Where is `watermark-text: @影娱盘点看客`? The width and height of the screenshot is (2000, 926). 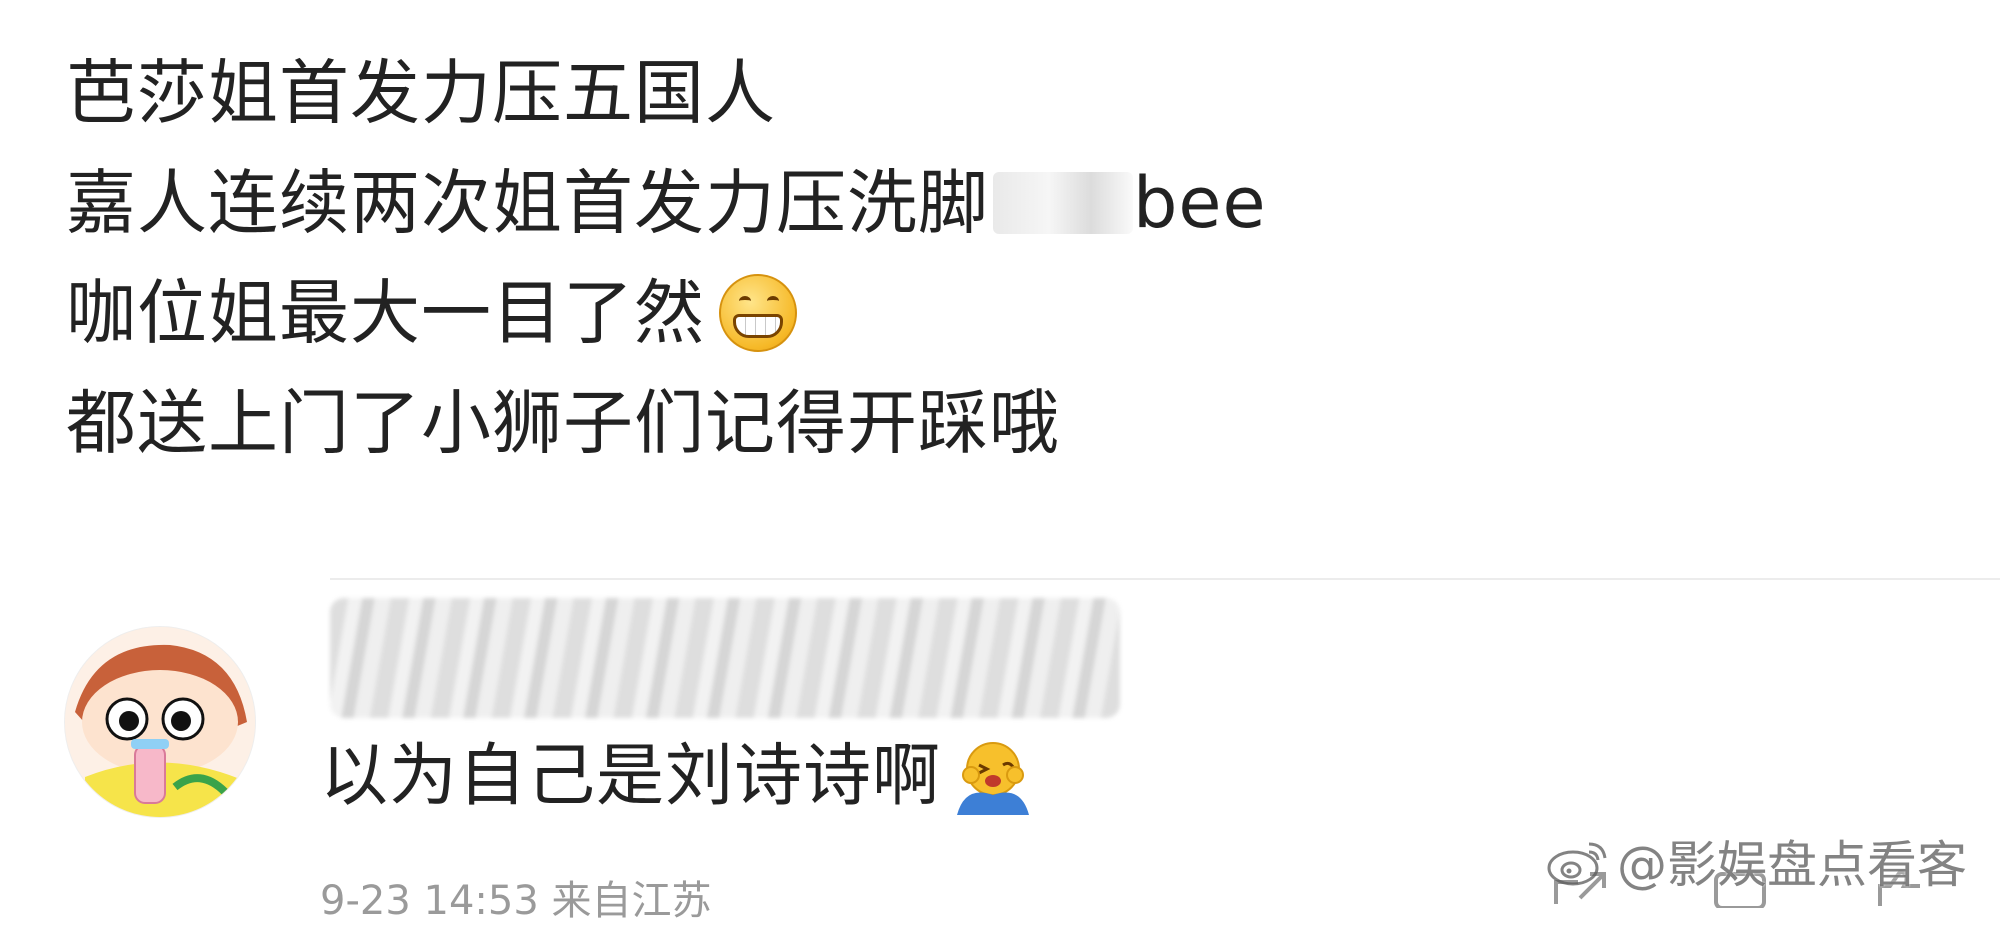 watermark-text: @影娱盘点看客 is located at coordinates (1792, 865).